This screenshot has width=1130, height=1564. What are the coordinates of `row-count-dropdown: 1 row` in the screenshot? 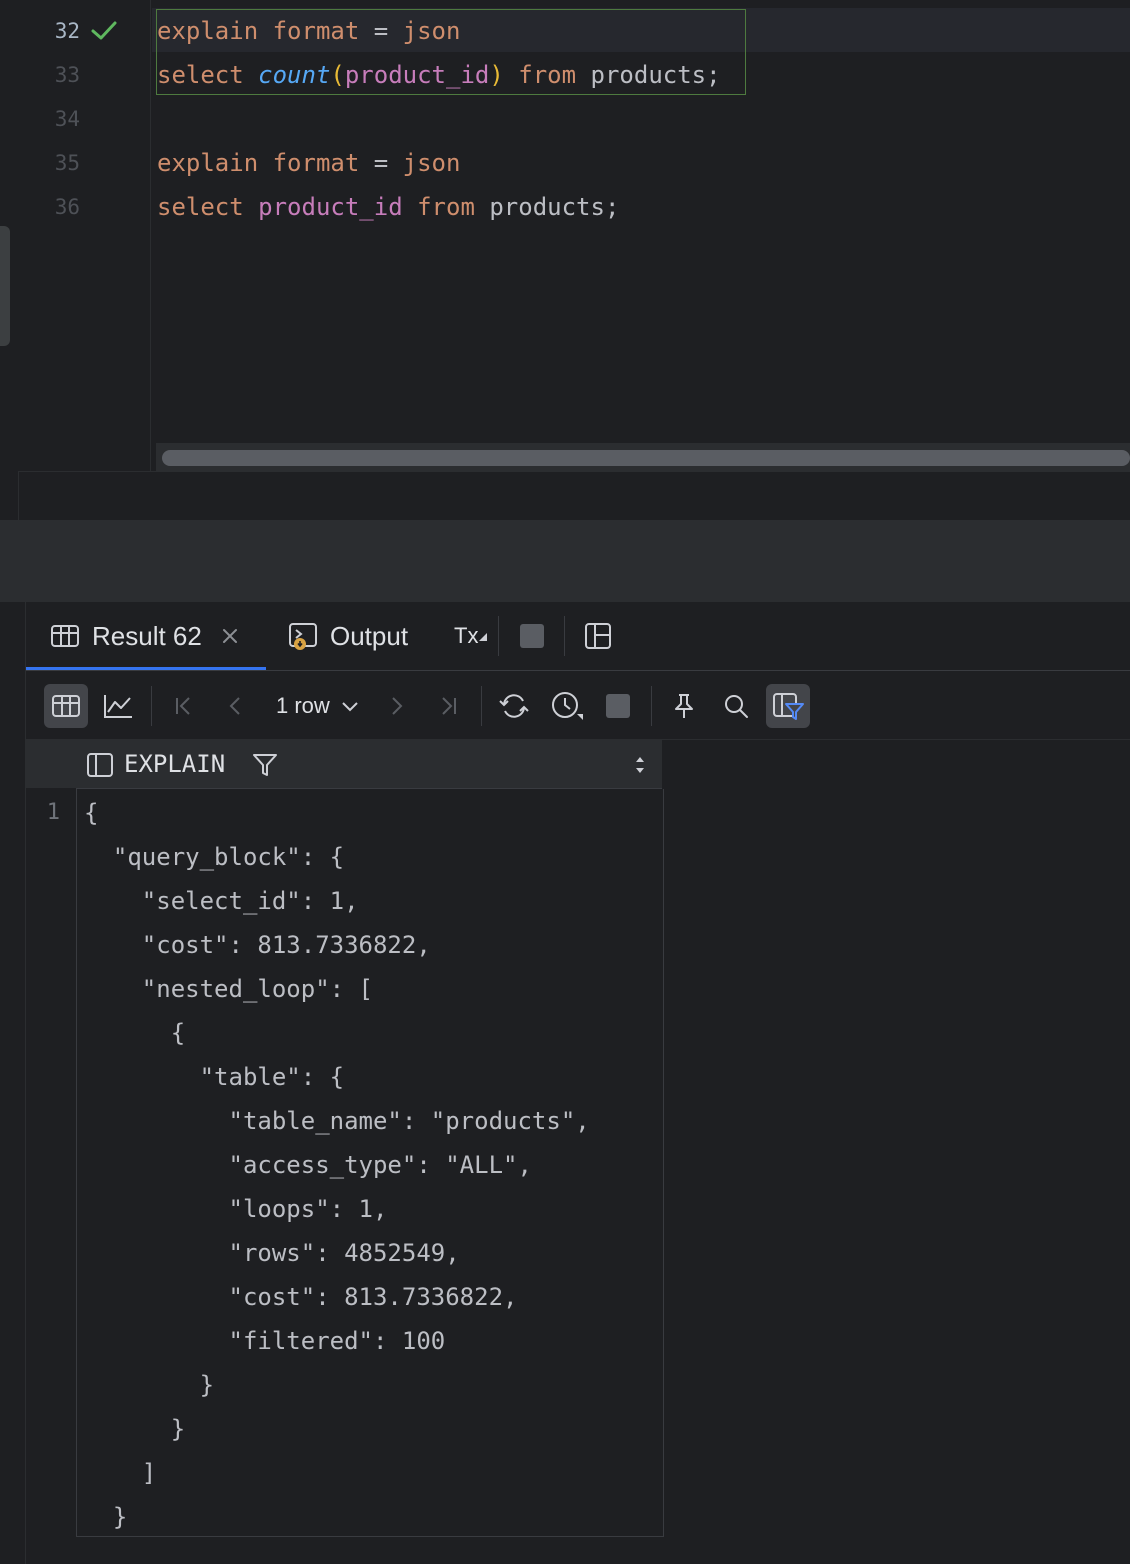 It's located at (318, 706).